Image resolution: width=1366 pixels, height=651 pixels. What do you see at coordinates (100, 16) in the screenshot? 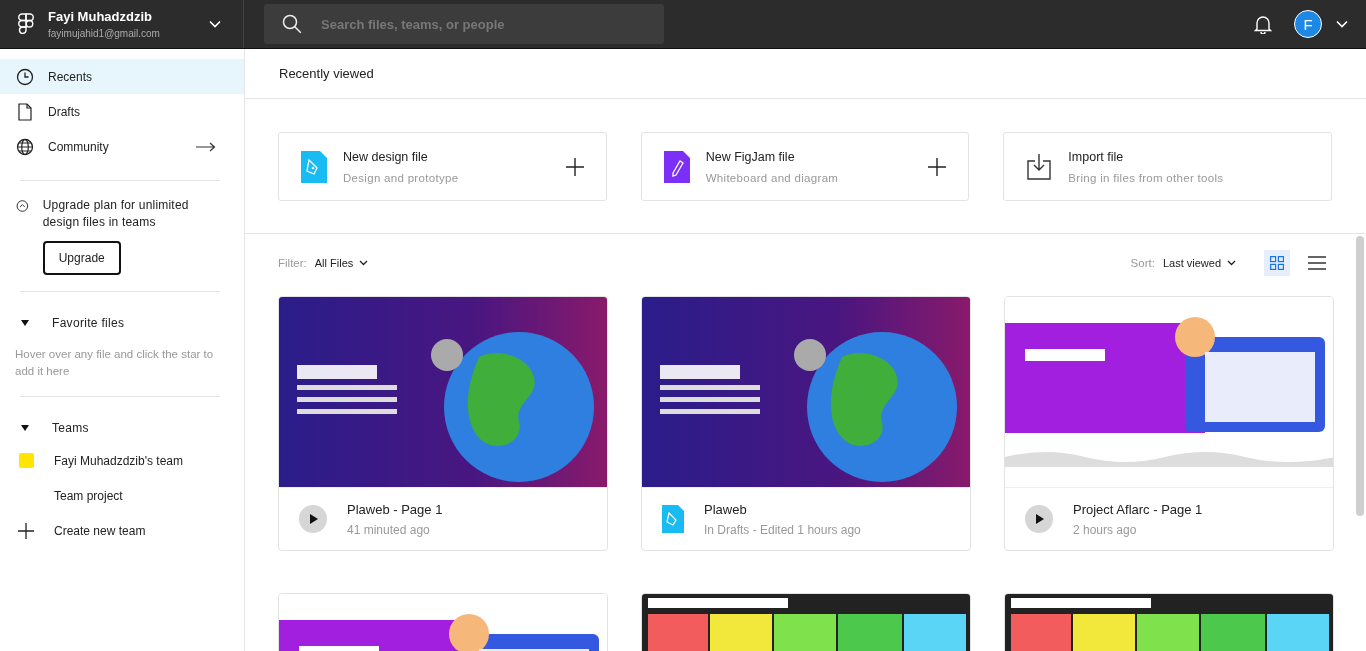
I see `account-name: Fayi Muhadzdzib` at bounding box center [100, 16].